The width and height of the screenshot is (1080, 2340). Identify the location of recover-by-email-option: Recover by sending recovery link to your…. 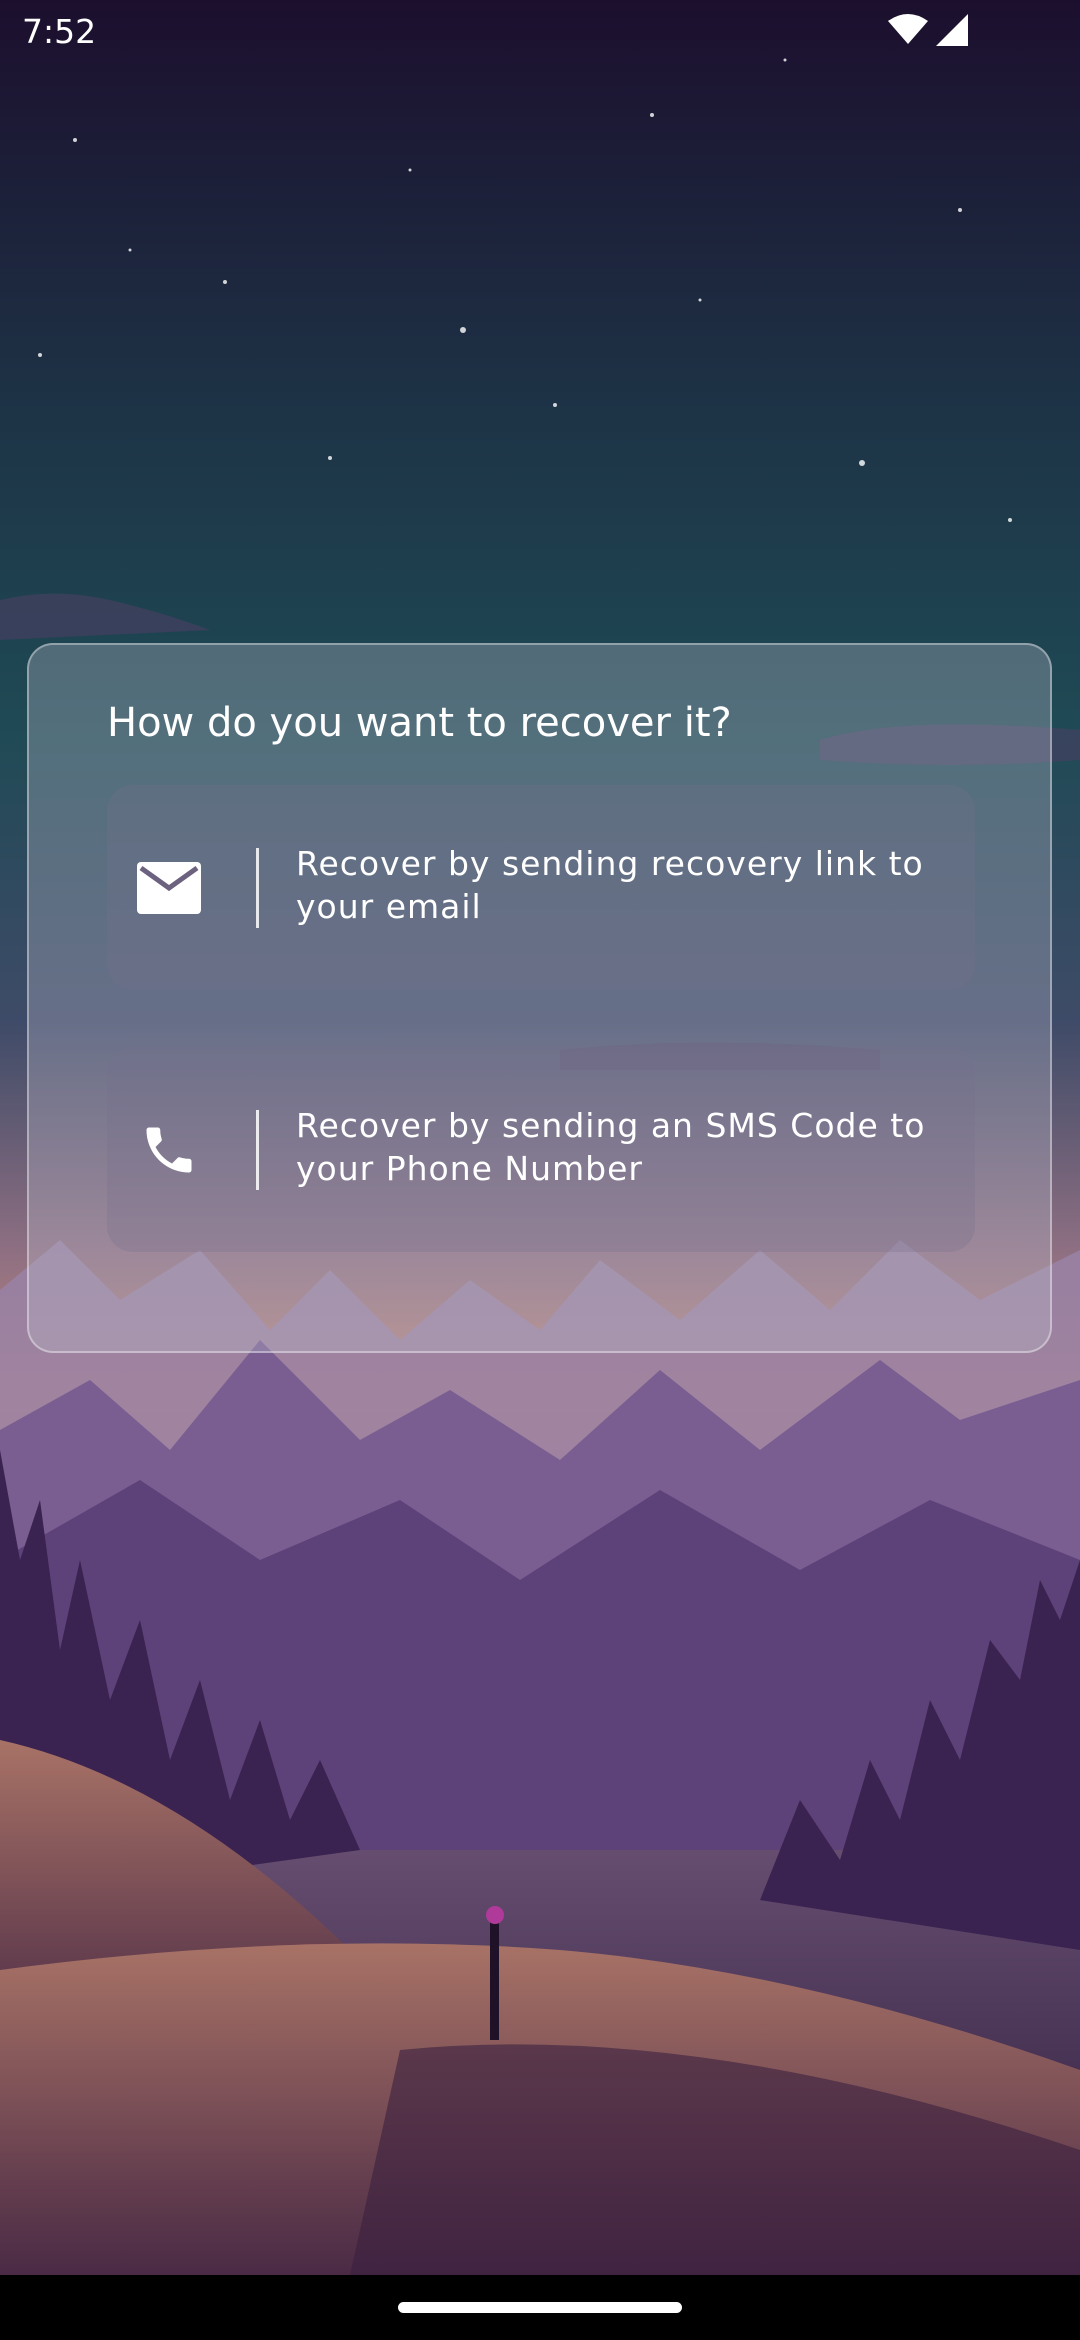
(541, 887).